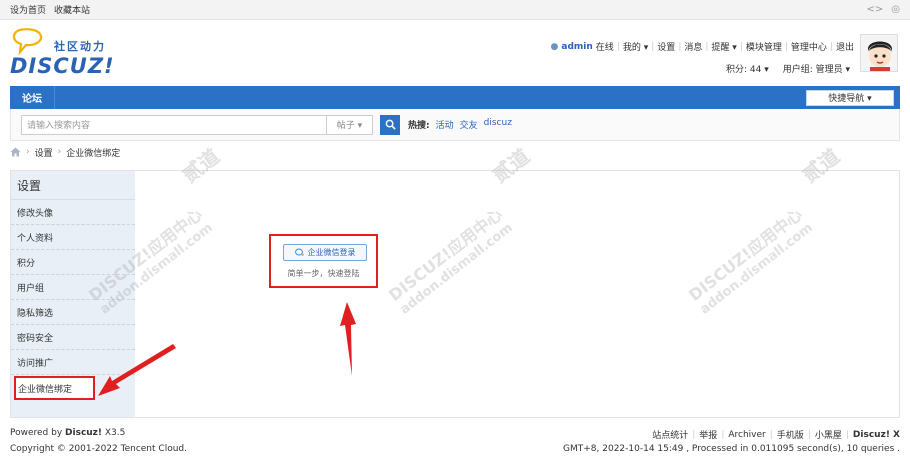 The height and width of the screenshot is (463, 910). What do you see at coordinates (845, 46) in the screenshot?
I see `logout-link: 退出` at bounding box center [845, 46].